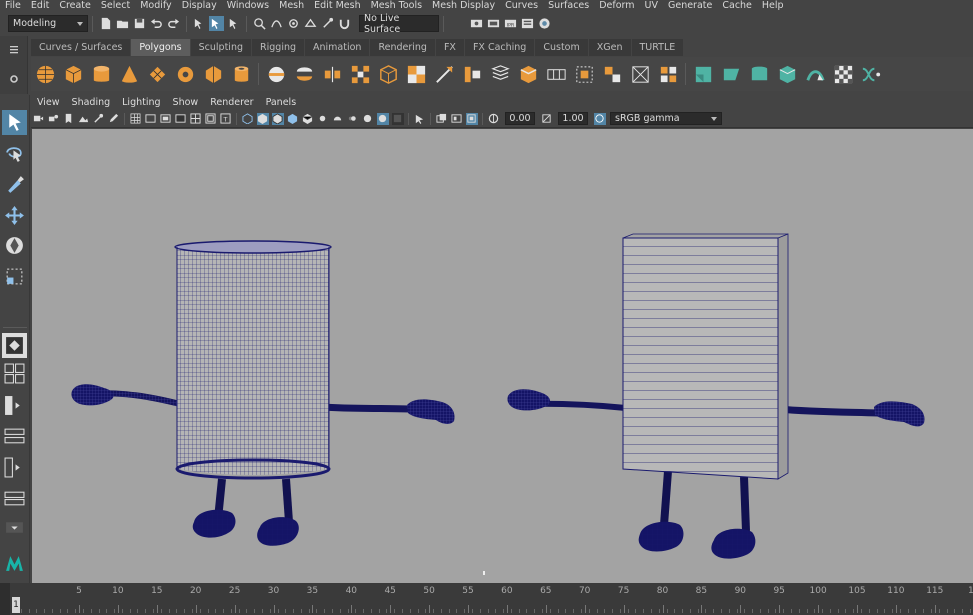 The height and width of the screenshot is (615, 973). What do you see at coordinates (463, 6) in the screenshot?
I see `menu-mesh-display: Mesh Display` at bounding box center [463, 6].